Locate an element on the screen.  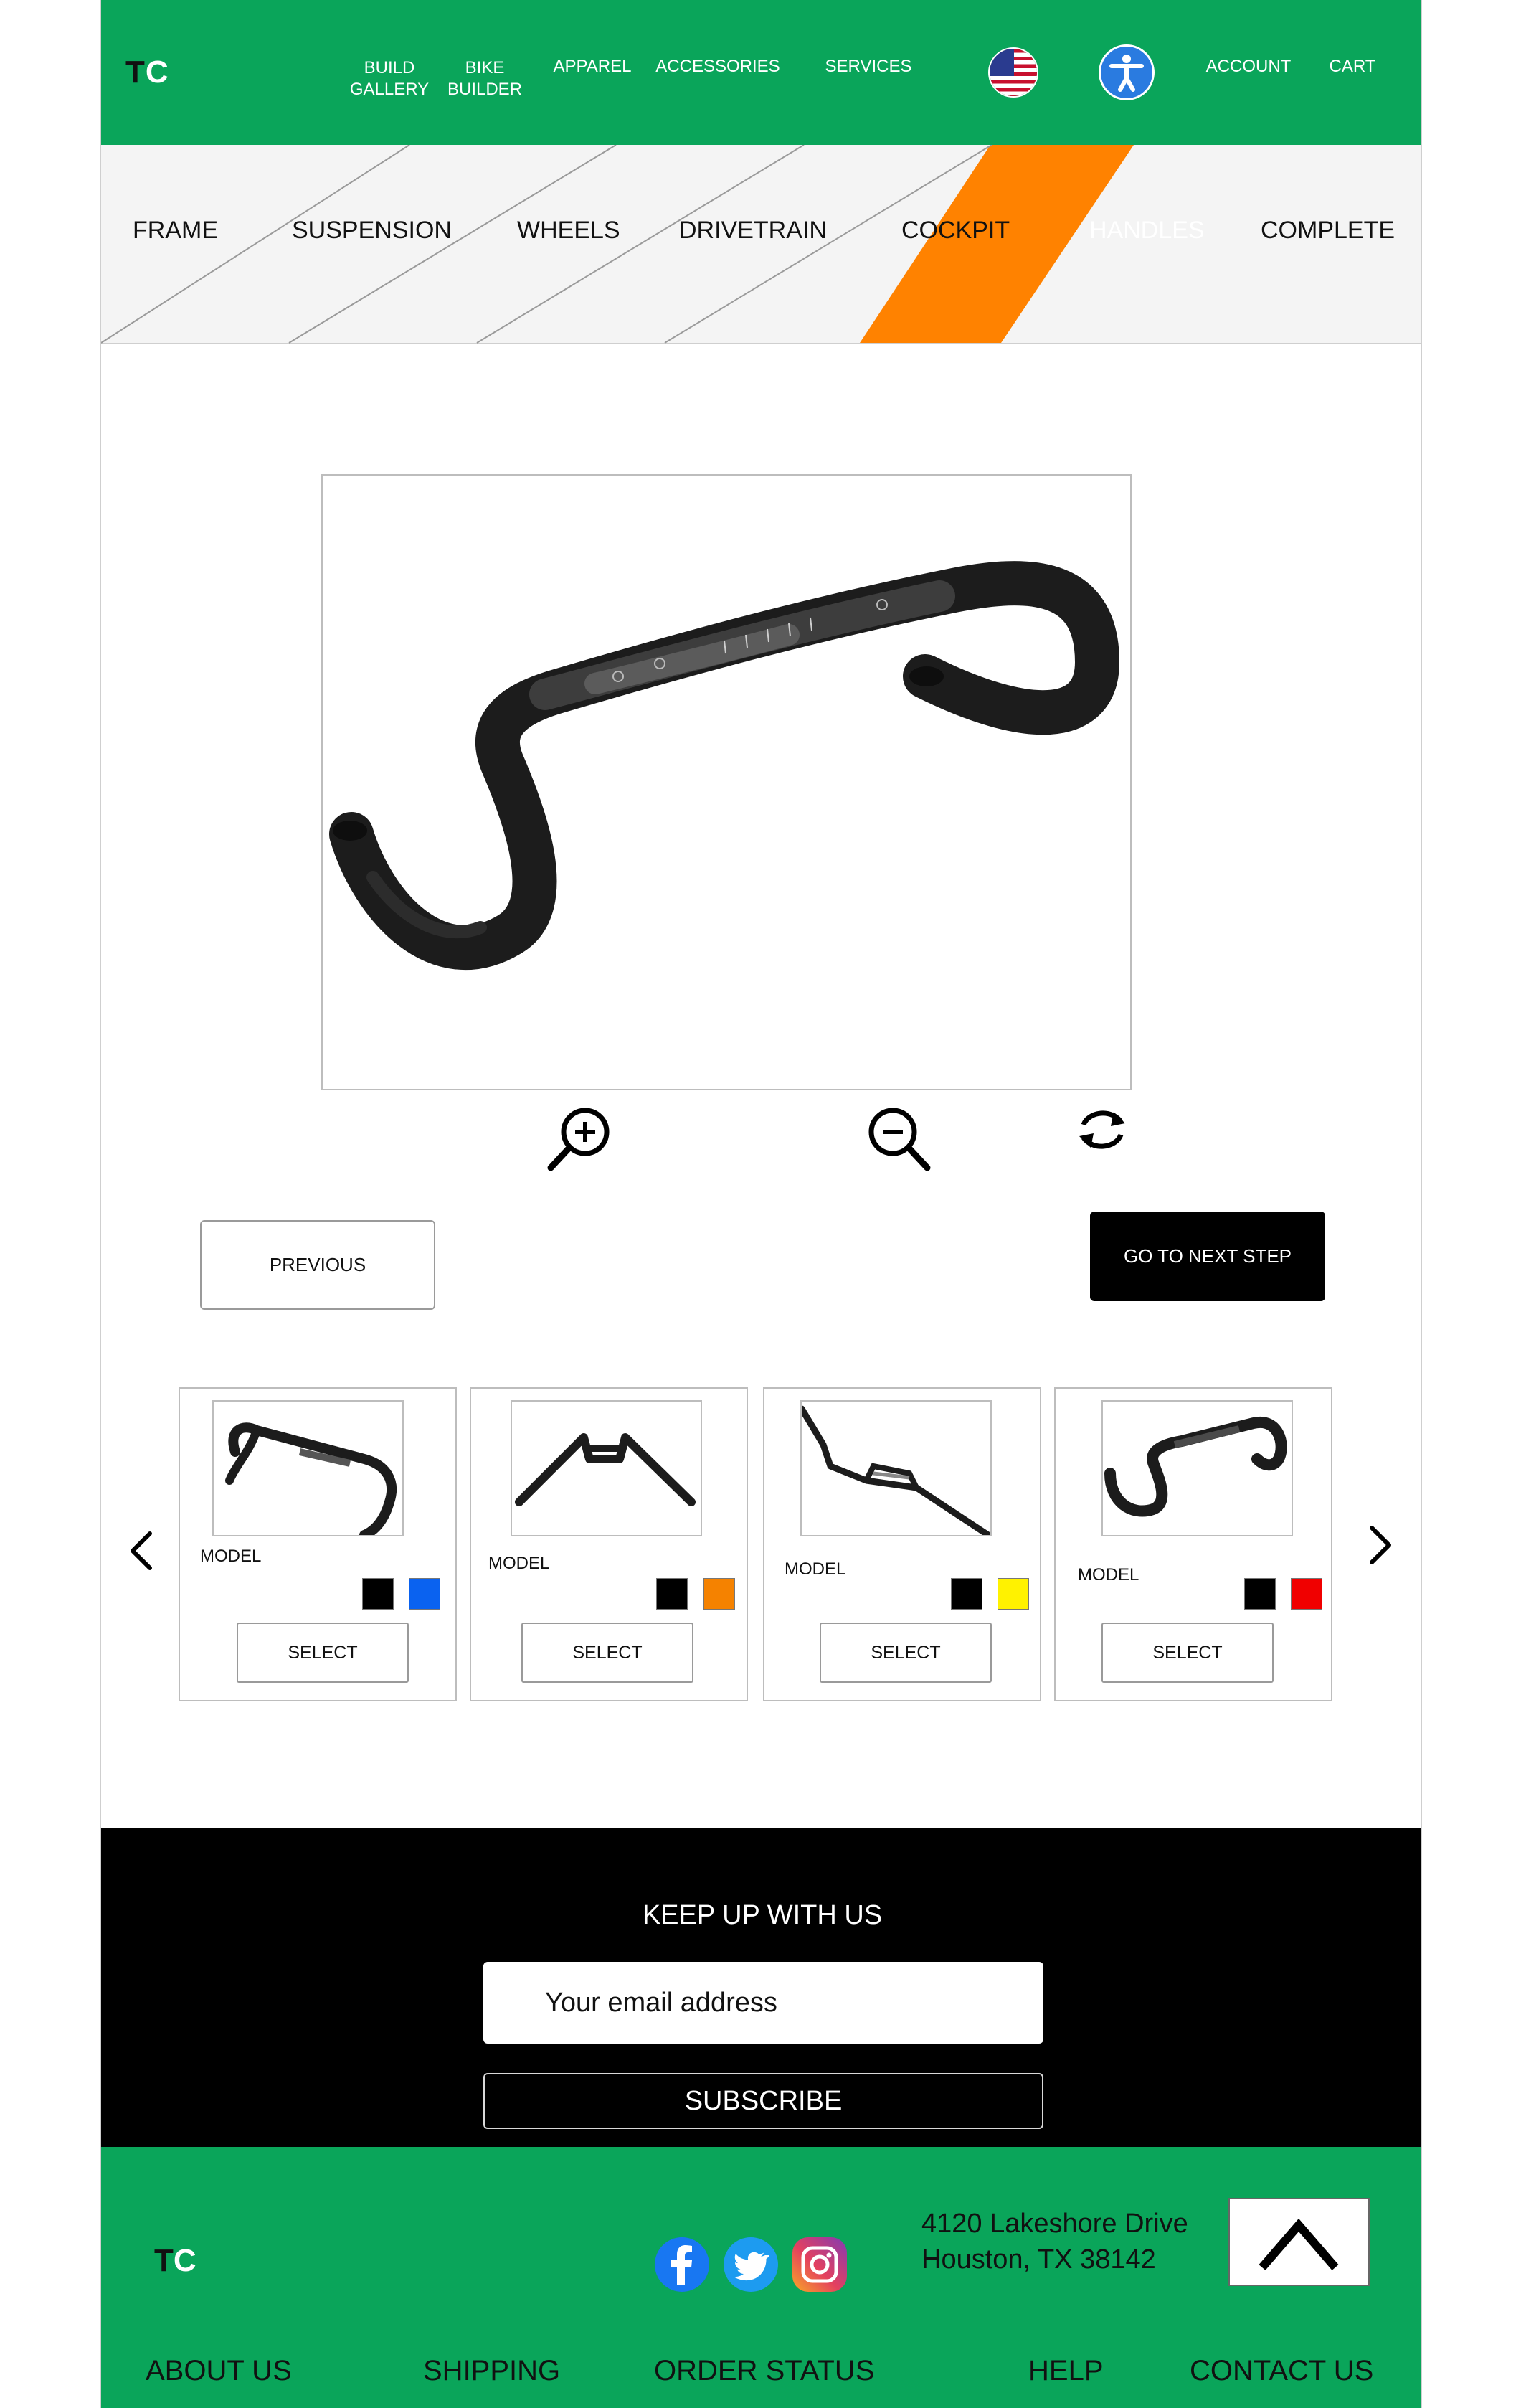
nav-accessories: ACCESSORIES is located at coordinates (718, 66).